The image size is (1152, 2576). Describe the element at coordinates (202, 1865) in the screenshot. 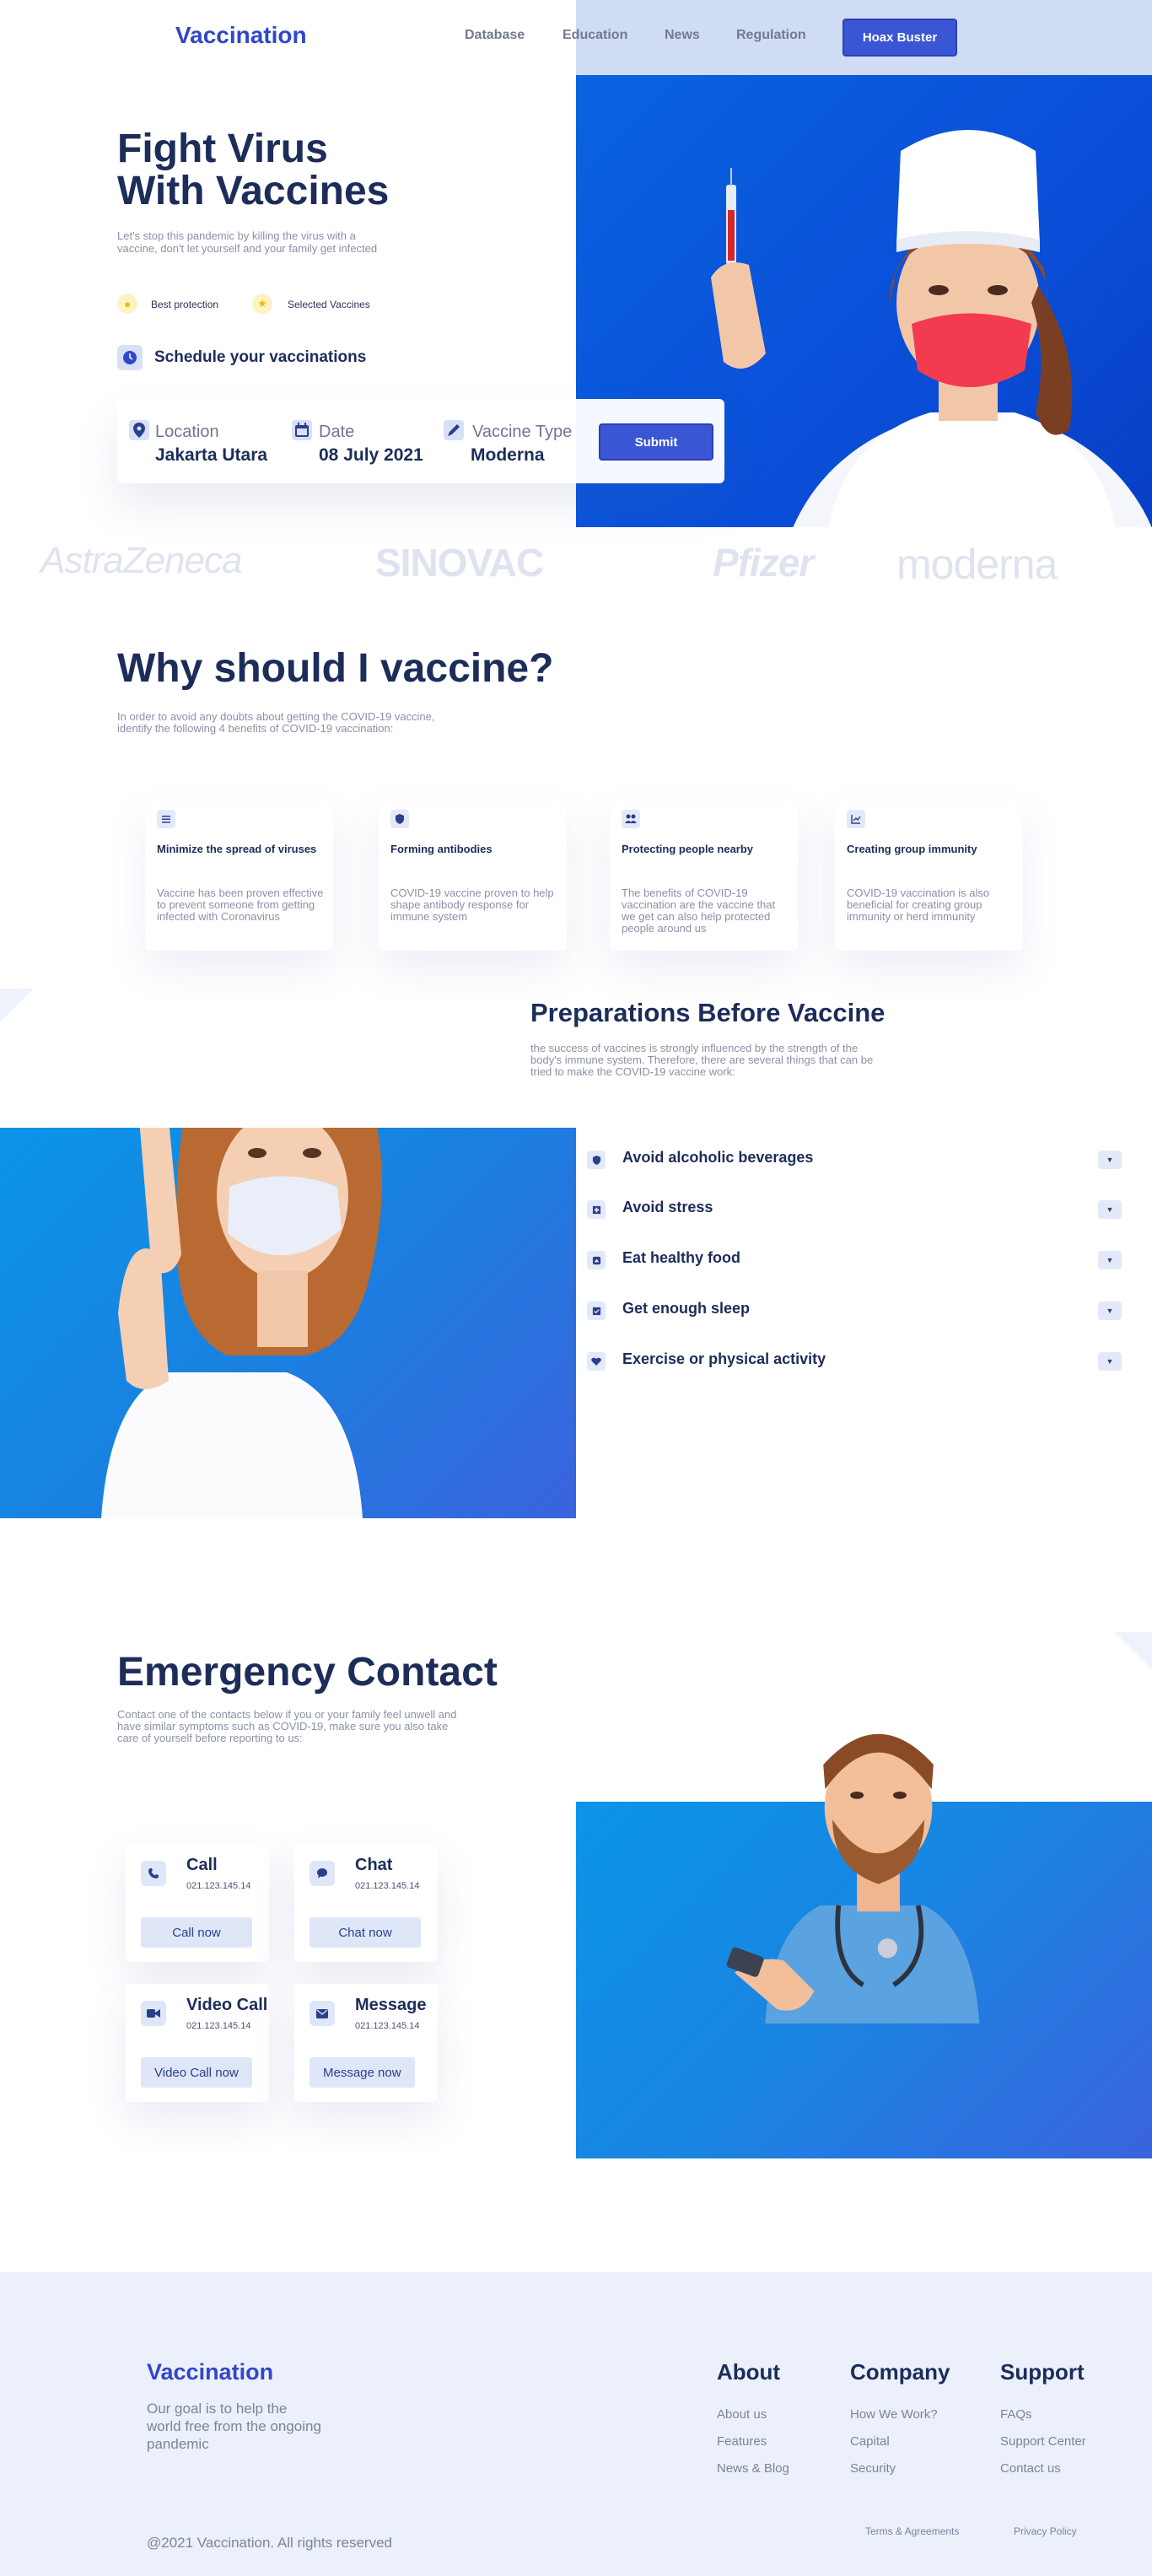

I see `contact-title: Call` at that location.